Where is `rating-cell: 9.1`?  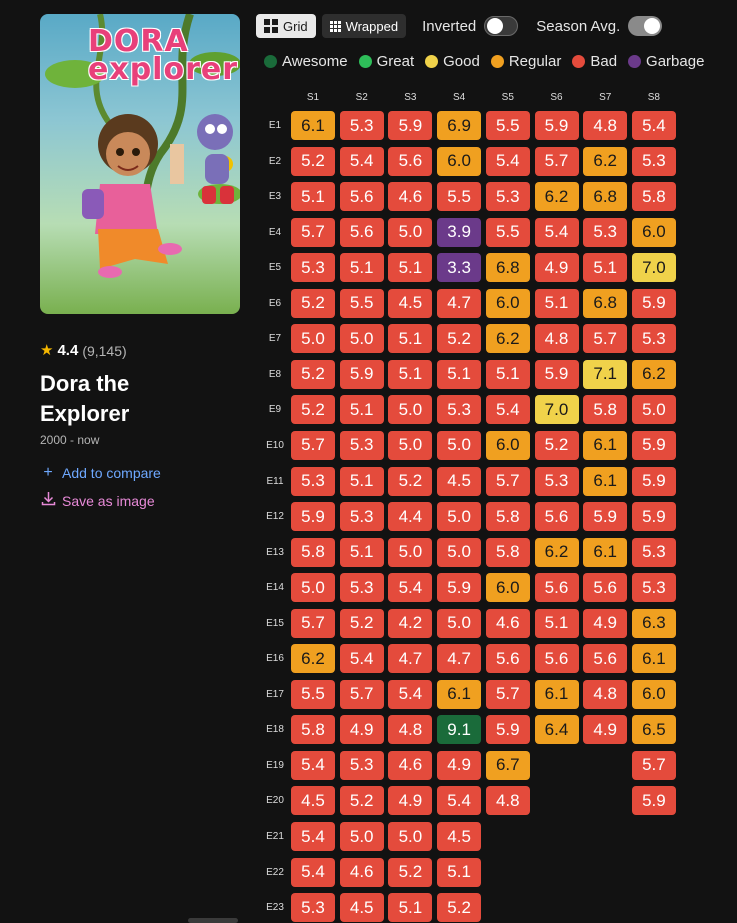
rating-cell: 9.1 is located at coordinates (459, 730).